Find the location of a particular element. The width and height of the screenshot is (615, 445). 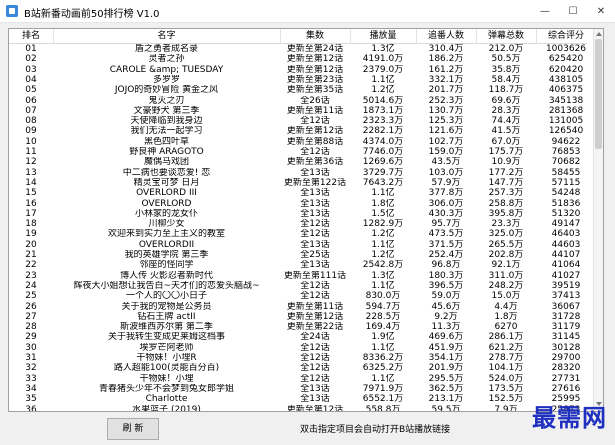

close-button: ✕ is located at coordinates (601, 11).